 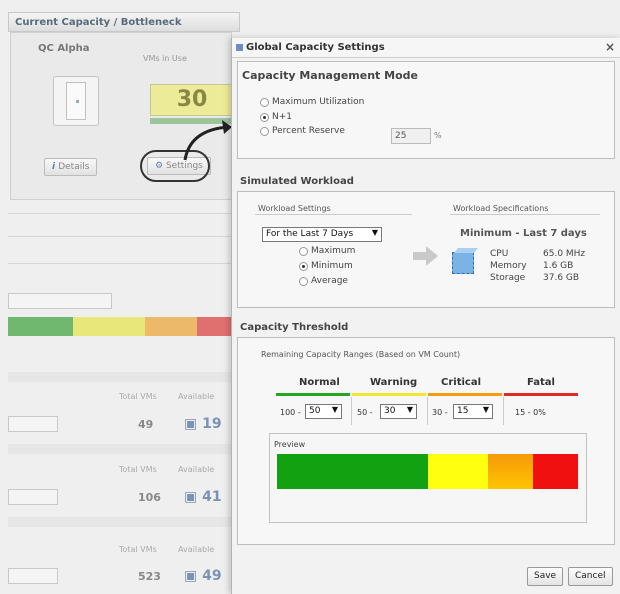 I want to click on radio-label: N+1, so click(x=282, y=117).